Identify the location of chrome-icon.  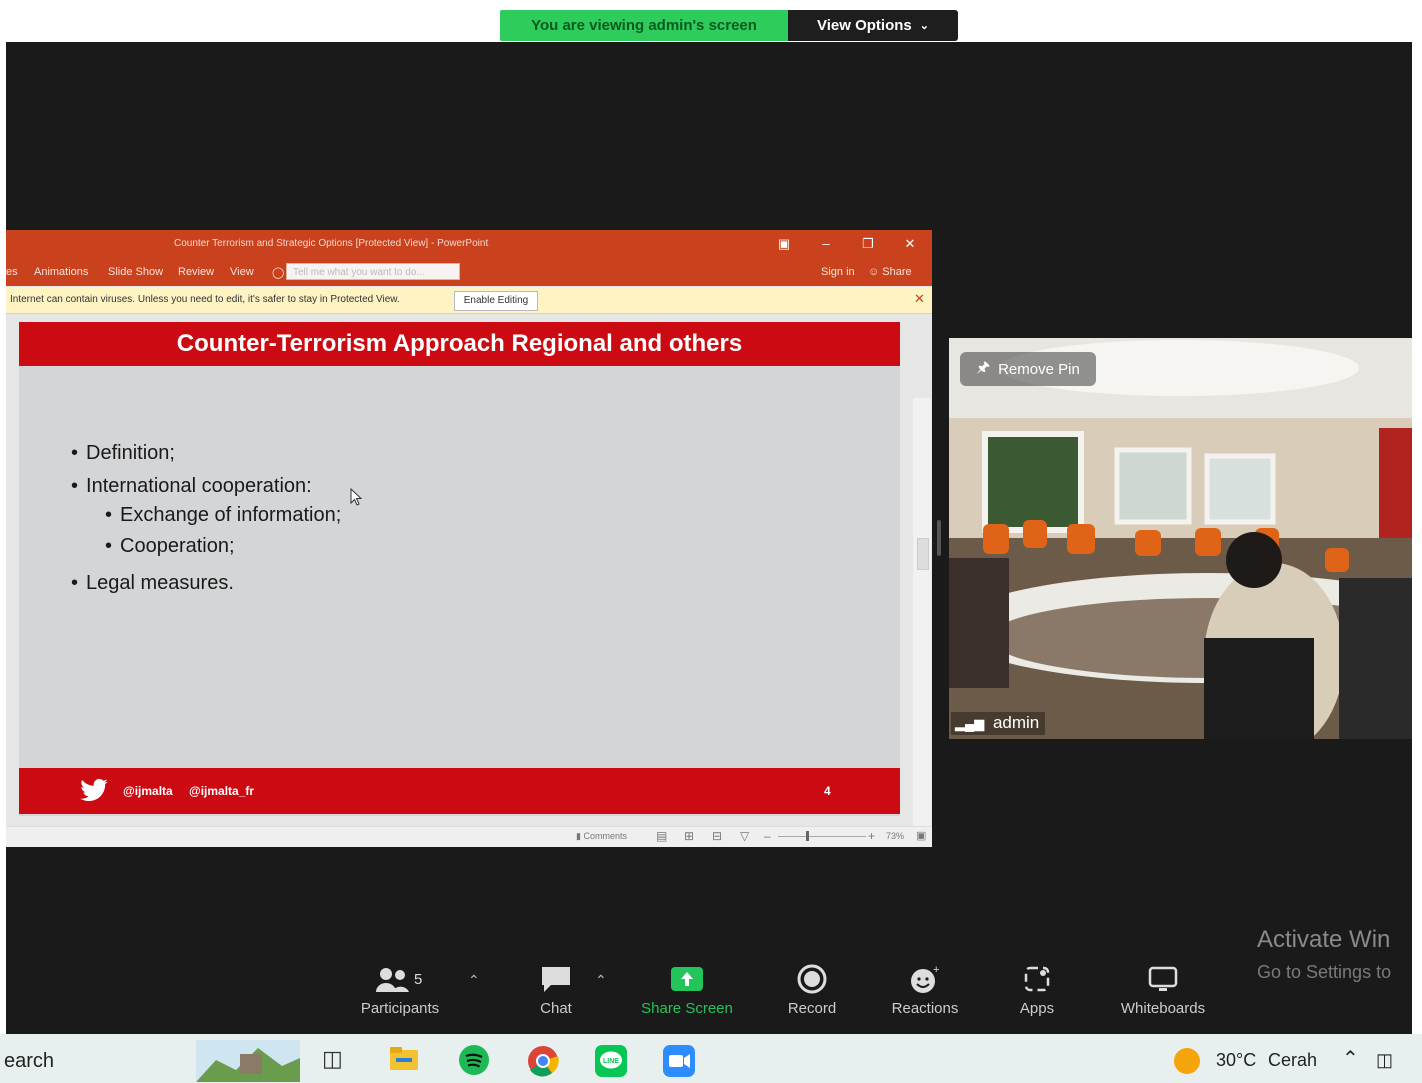
(543, 1063).